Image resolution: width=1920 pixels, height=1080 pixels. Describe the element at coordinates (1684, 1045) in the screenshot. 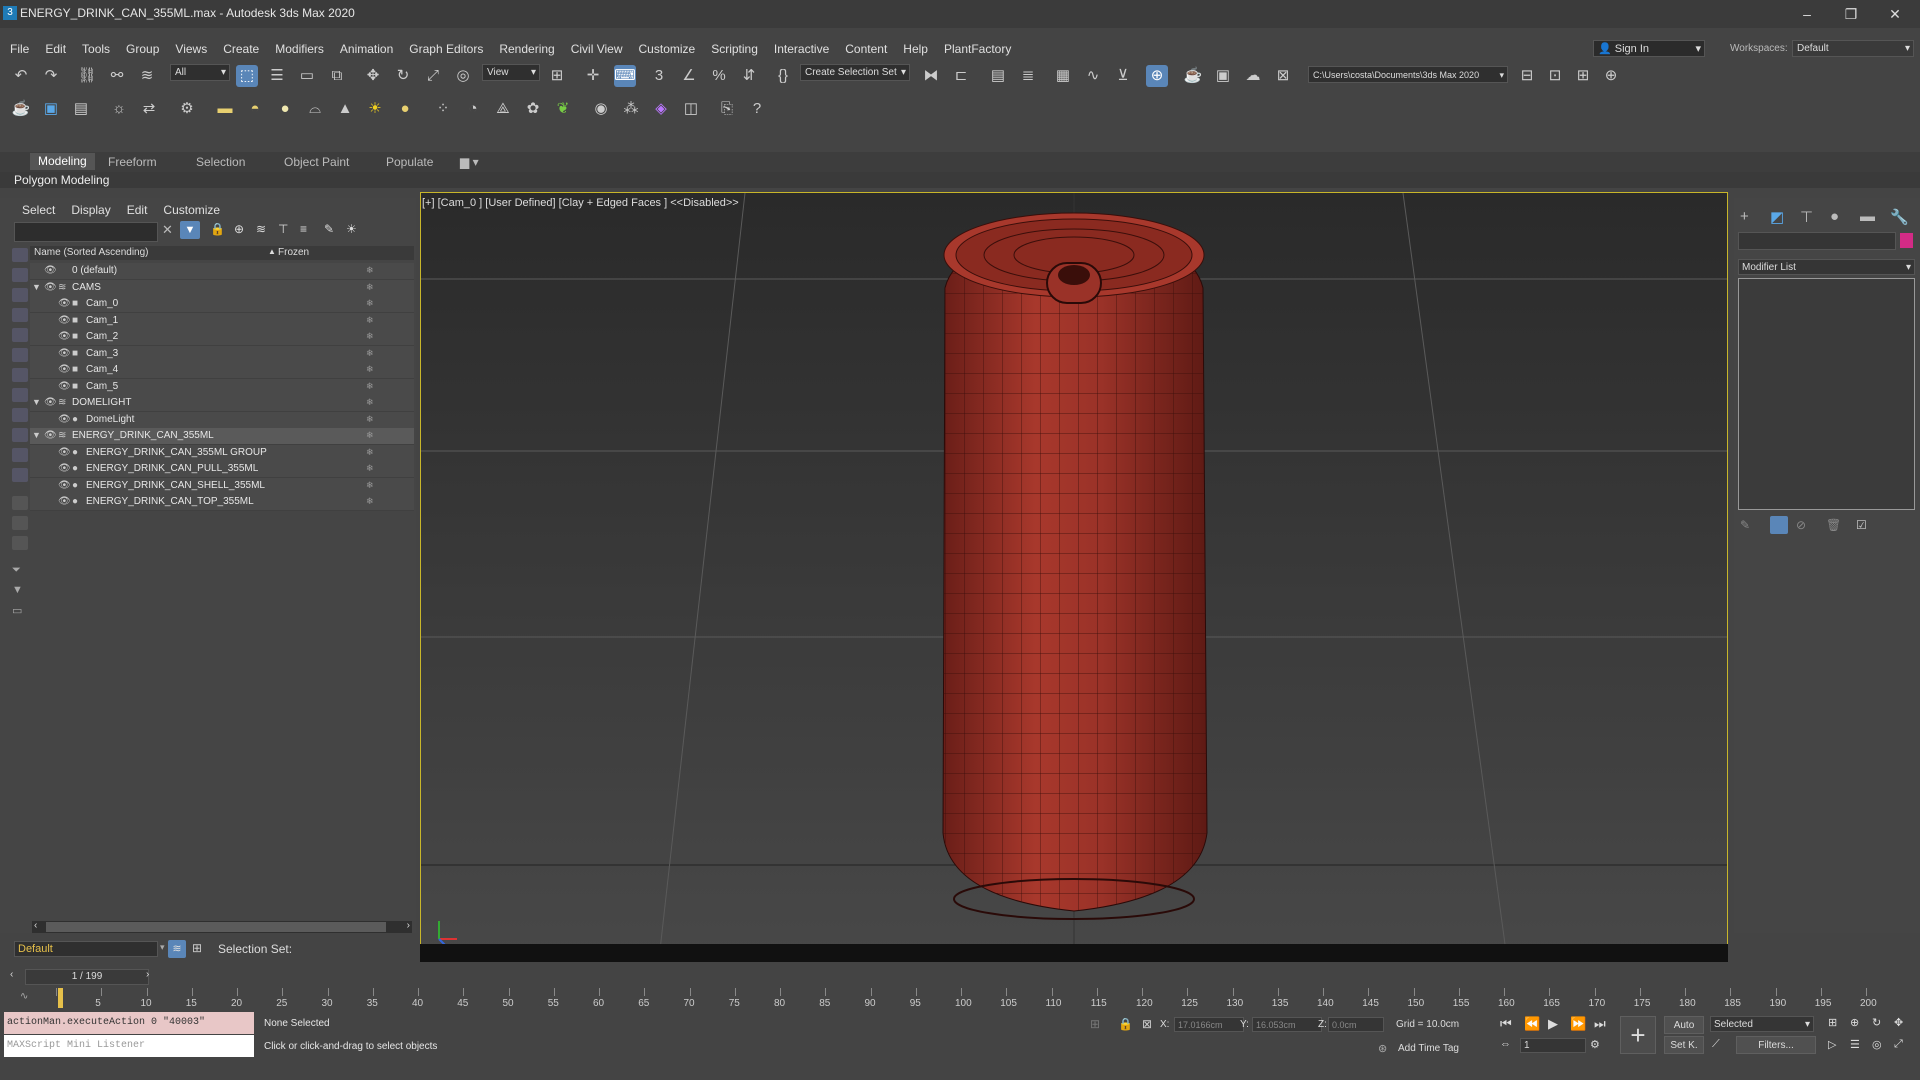

I see `set-key-button: Set K.` at that location.